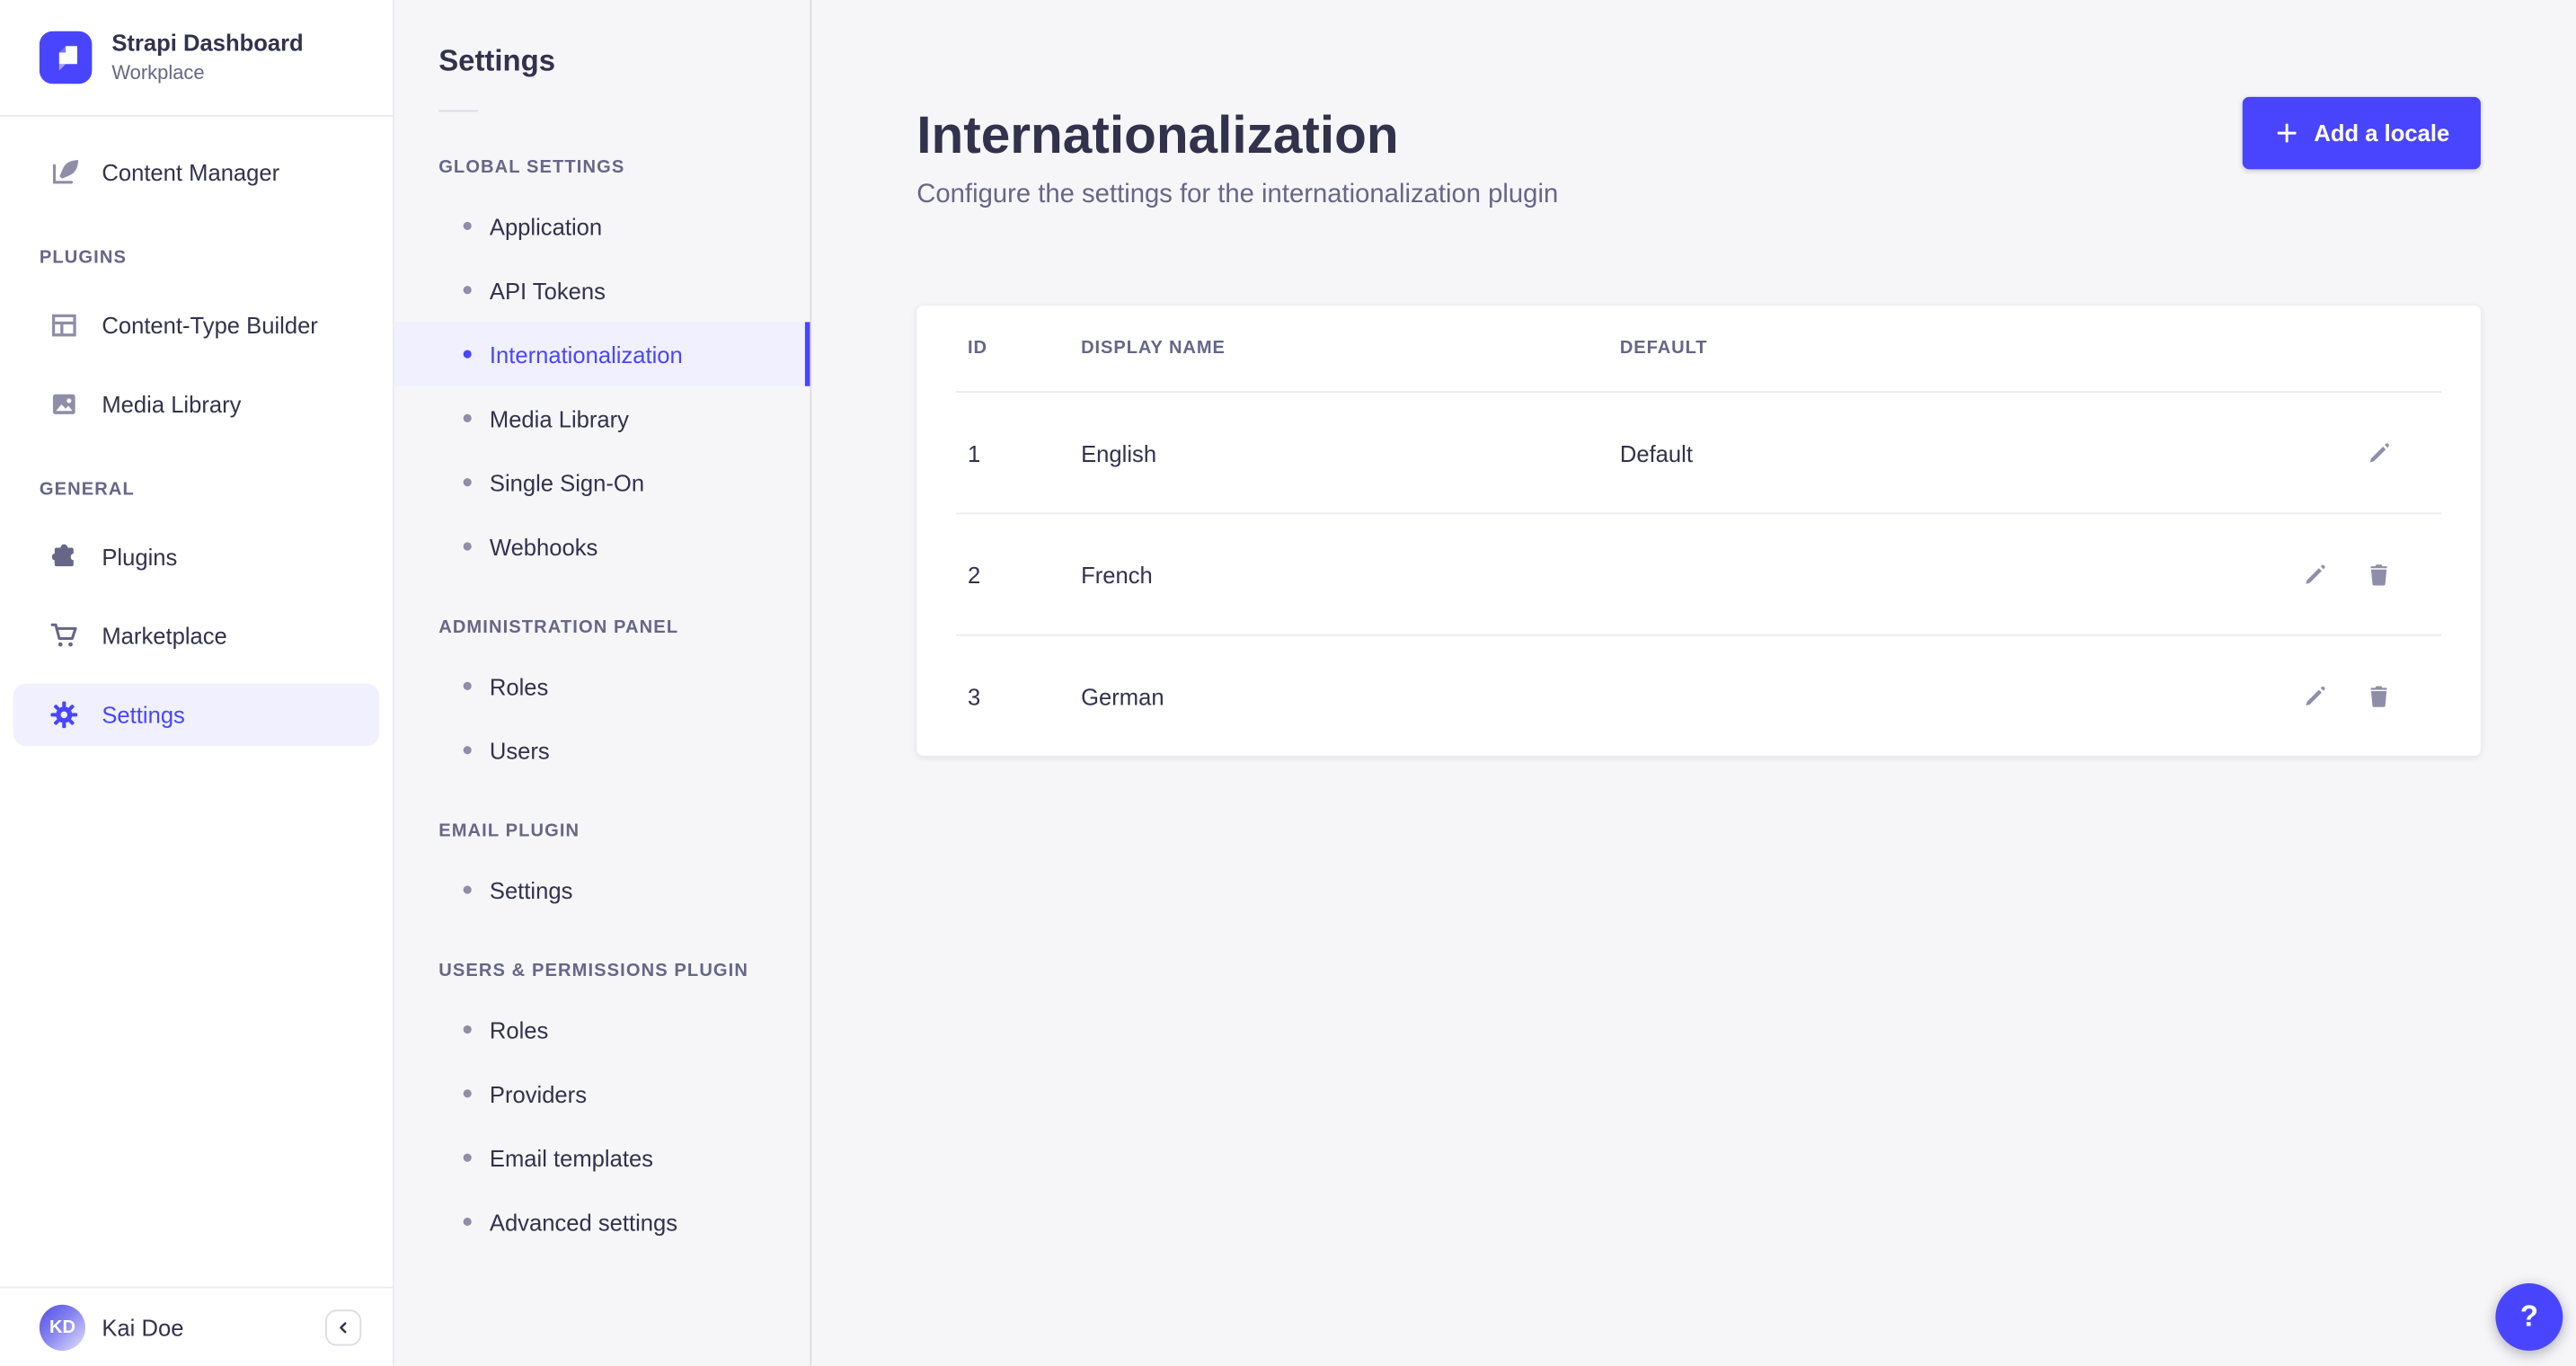 The image size is (2576, 1366). I want to click on sidebar-item-label: Settings, so click(143, 714).